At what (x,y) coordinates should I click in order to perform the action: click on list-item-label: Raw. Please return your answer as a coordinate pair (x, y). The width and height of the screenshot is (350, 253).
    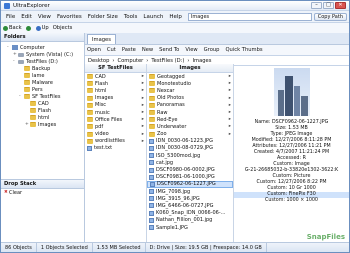
    Looking at the image, I should click on (162, 112).